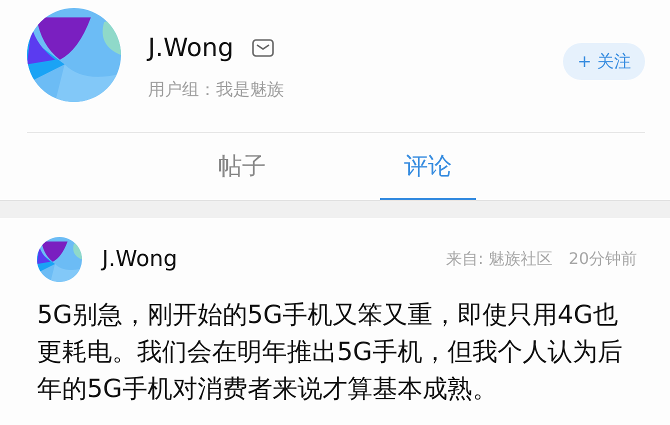  Describe the element at coordinates (242, 166) in the screenshot. I see `tab: 帖子` at that location.